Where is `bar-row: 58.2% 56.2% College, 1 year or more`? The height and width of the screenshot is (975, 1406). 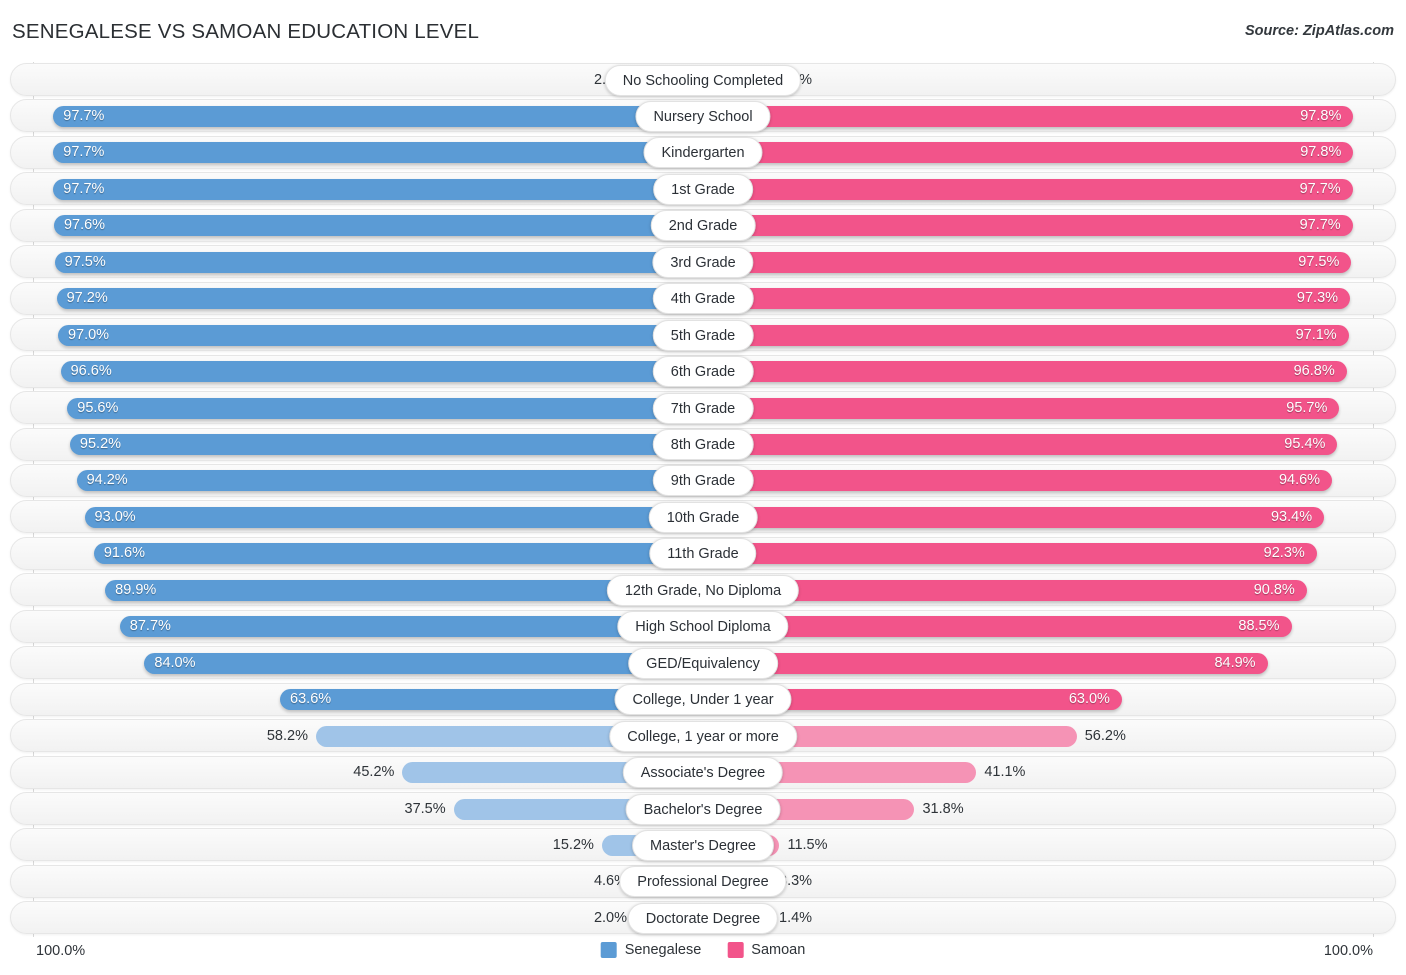 bar-row: 58.2% 56.2% College, 1 year or more is located at coordinates (703, 736).